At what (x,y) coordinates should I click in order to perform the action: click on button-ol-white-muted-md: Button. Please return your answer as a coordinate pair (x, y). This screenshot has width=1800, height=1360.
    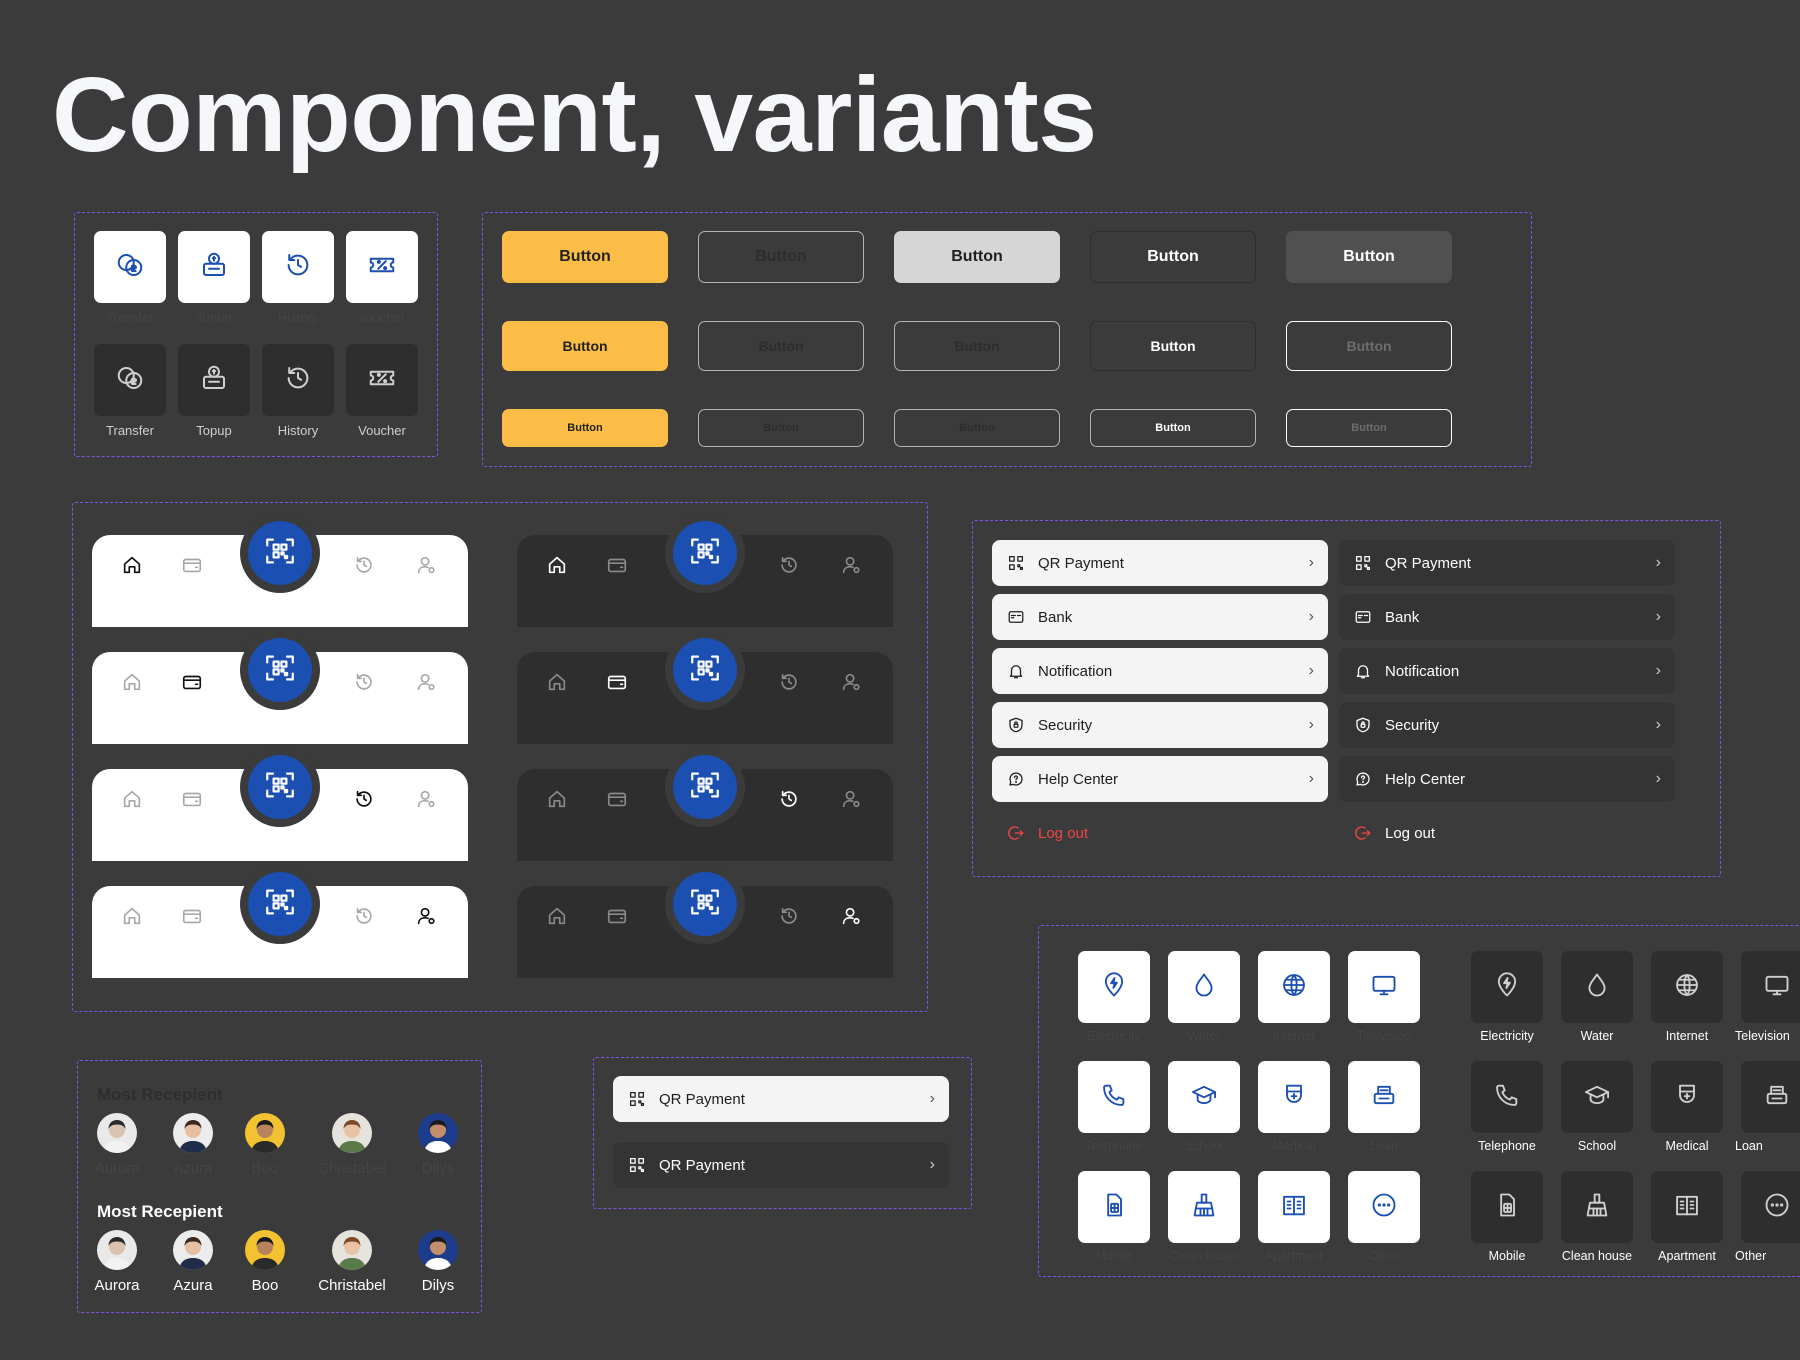
    Looking at the image, I should click on (1369, 346).